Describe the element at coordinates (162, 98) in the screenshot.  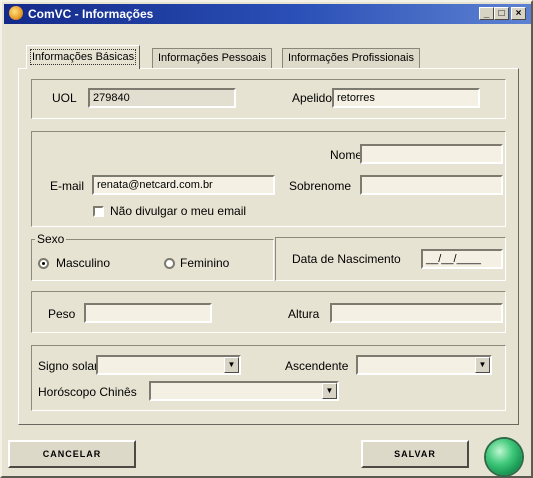
I see `uol-field: 279840` at that location.